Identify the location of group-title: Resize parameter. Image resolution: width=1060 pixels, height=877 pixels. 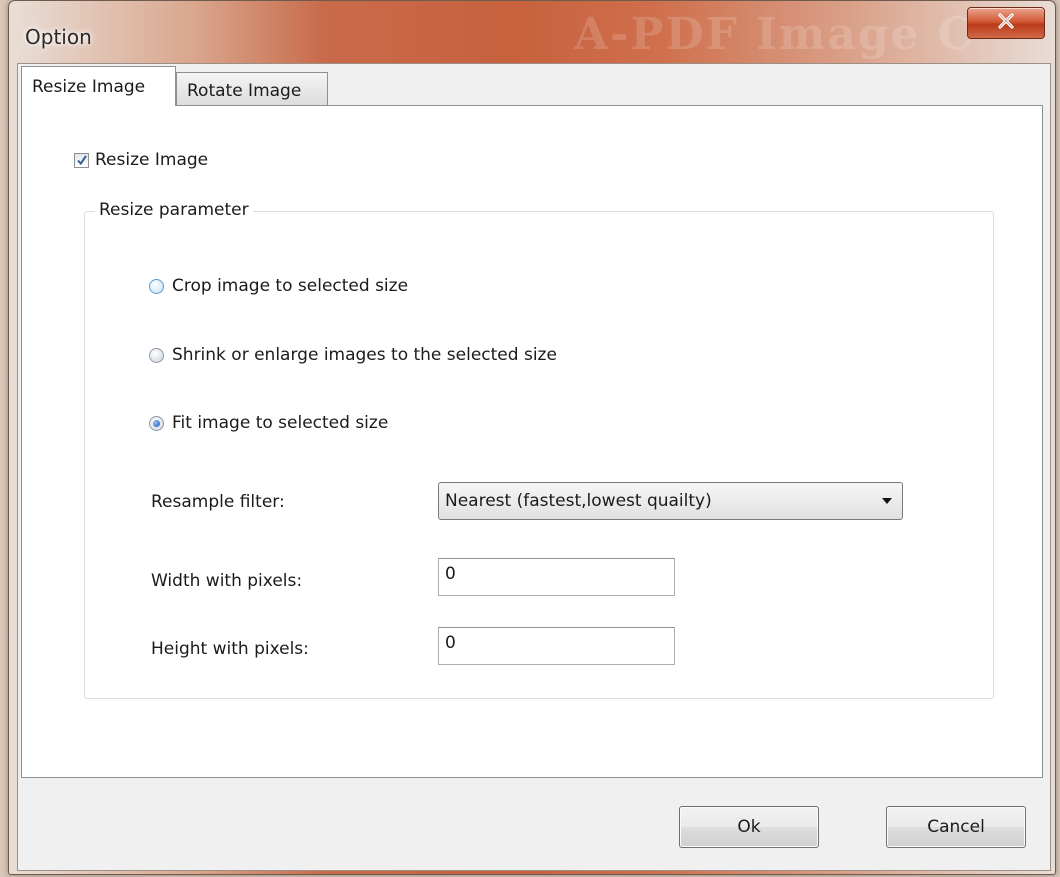
(174, 210).